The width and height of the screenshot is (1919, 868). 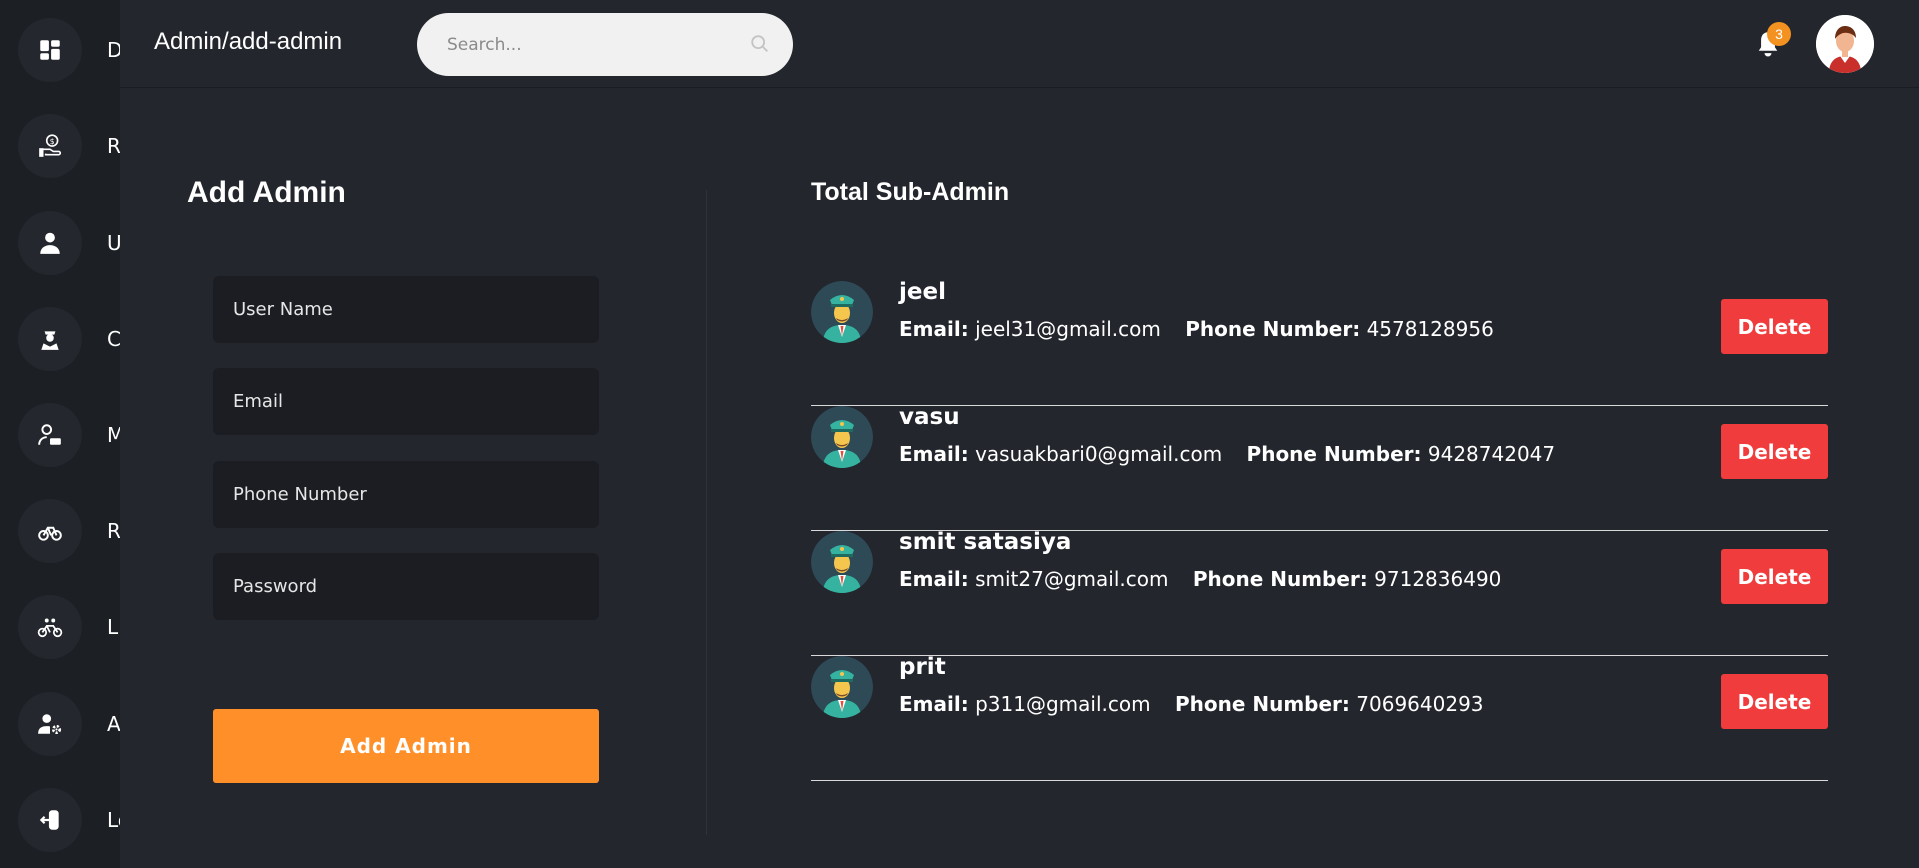 I want to click on sidebar-item-captains: C, so click(x=69, y=339).